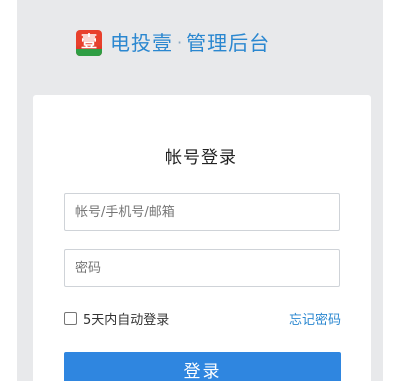 The width and height of the screenshot is (402, 381). Describe the element at coordinates (126, 320) in the screenshot. I see `remember-label: 5天内自动登录` at that location.